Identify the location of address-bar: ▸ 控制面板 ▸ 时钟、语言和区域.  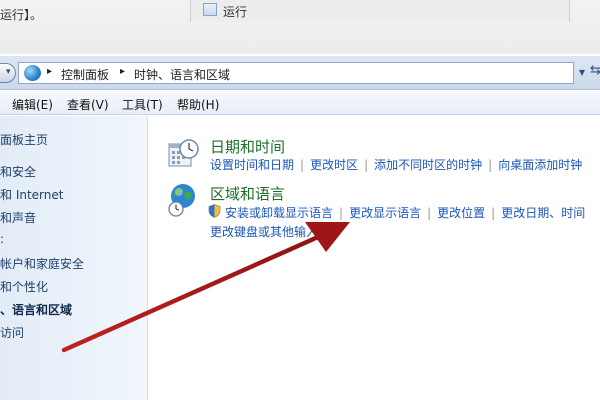
(296, 73).